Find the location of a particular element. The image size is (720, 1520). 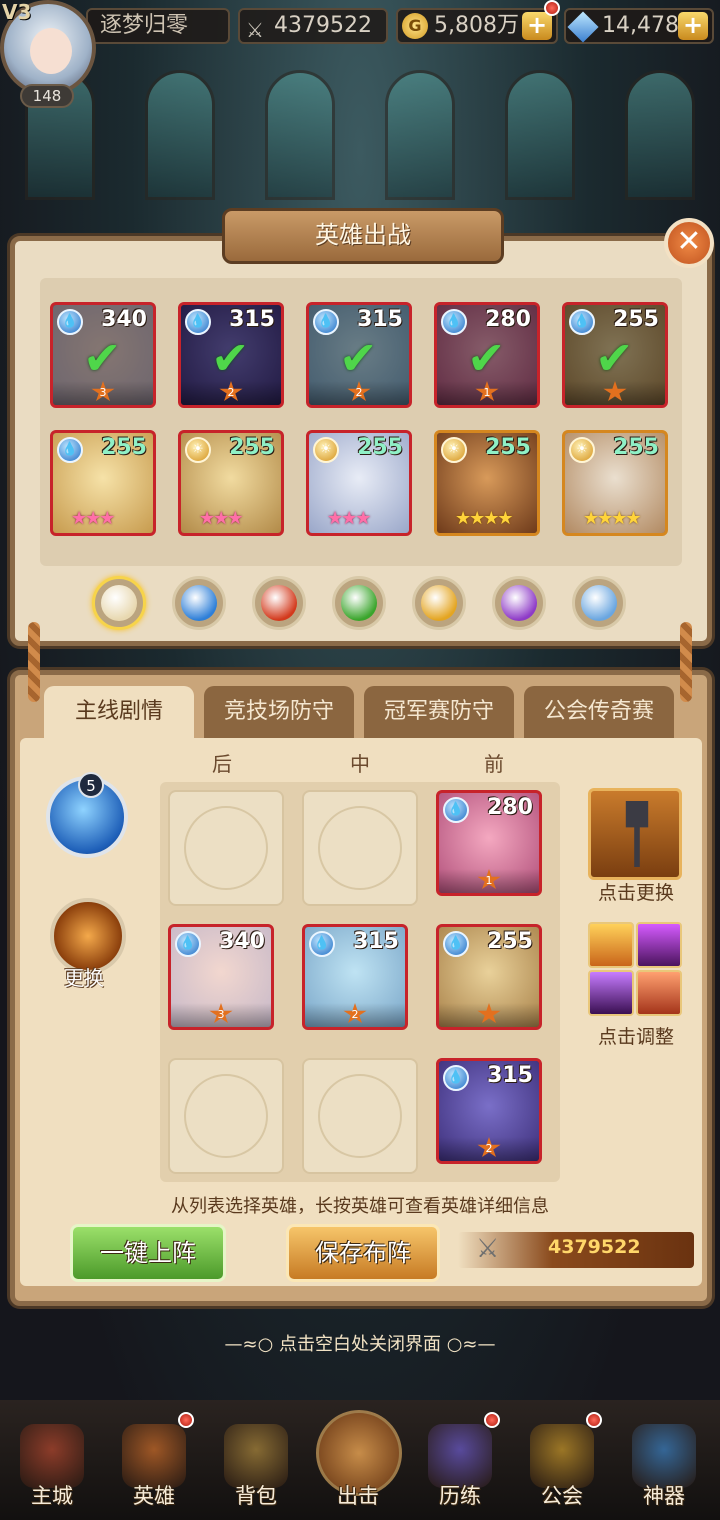

nav-item: 出击 is located at coordinates (358, 1465).